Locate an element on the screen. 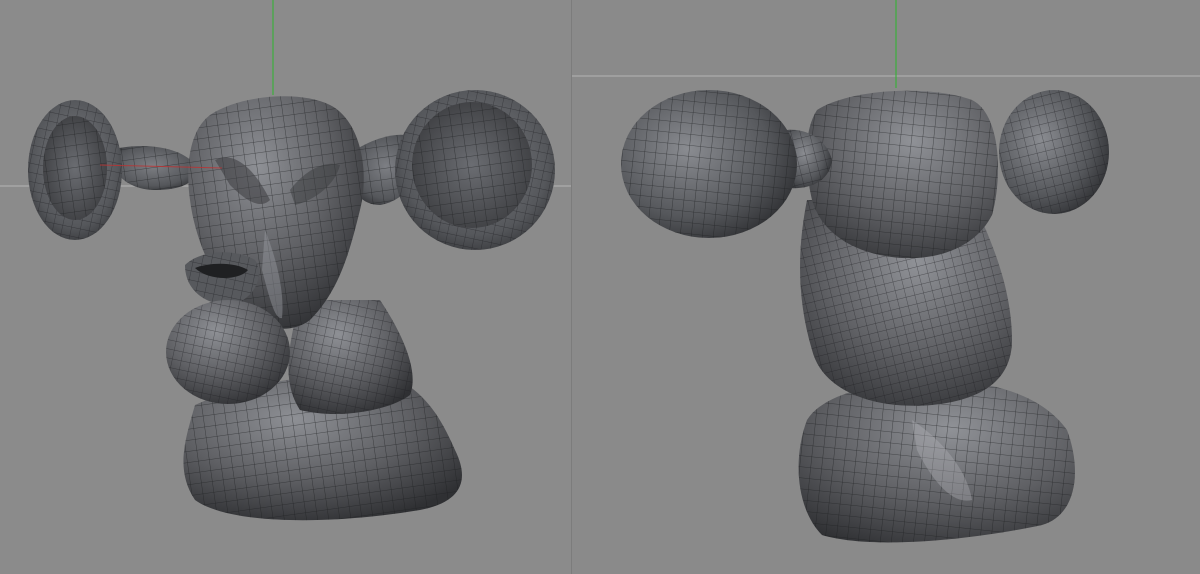 The height and width of the screenshot is (574, 1200). bust-chin is located at coordinates (228, 352).